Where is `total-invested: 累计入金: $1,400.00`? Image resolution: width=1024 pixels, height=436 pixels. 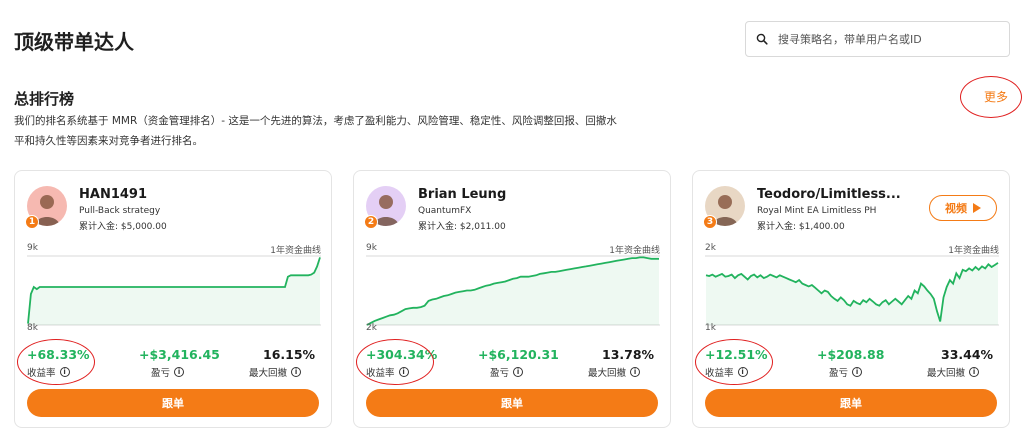 total-invested: 累计入金: $1,400.00 is located at coordinates (801, 227).